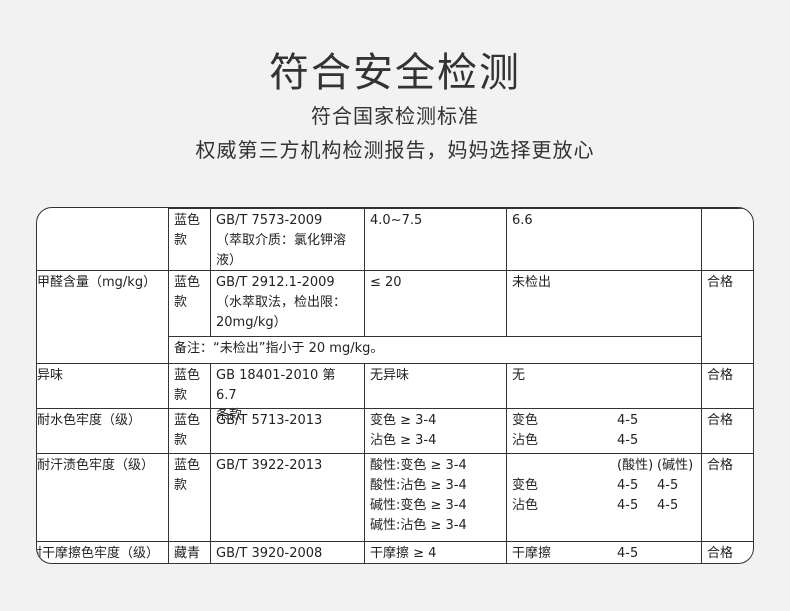 The height and width of the screenshot is (611, 790). I want to click on cell-item, so click(102, 349).